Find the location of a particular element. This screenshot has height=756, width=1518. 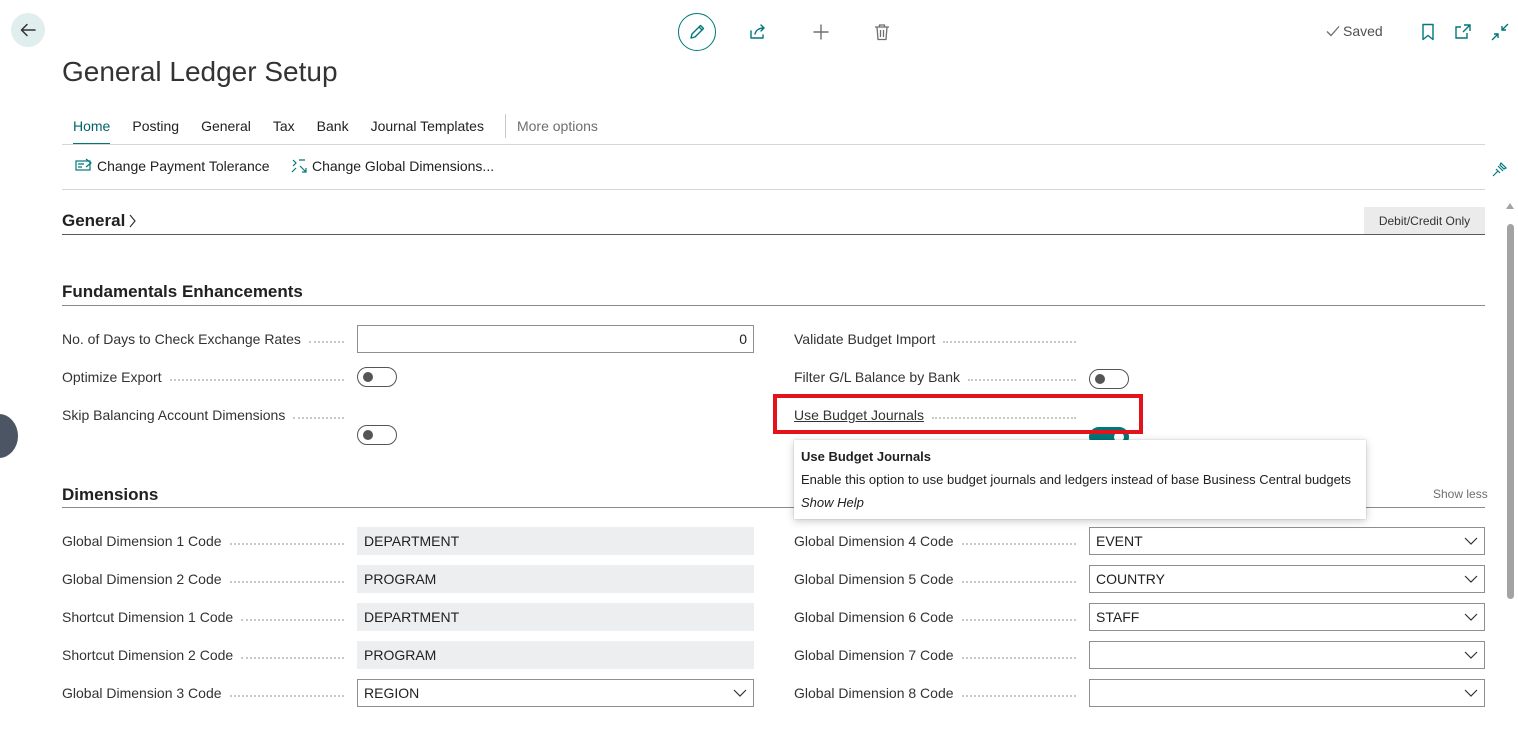

field-label: Global Dimension 1 Code is located at coordinates (206, 541).